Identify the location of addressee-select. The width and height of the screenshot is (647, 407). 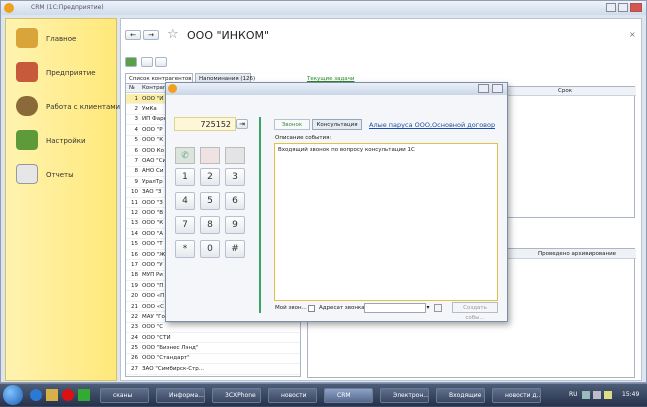
(395, 308).